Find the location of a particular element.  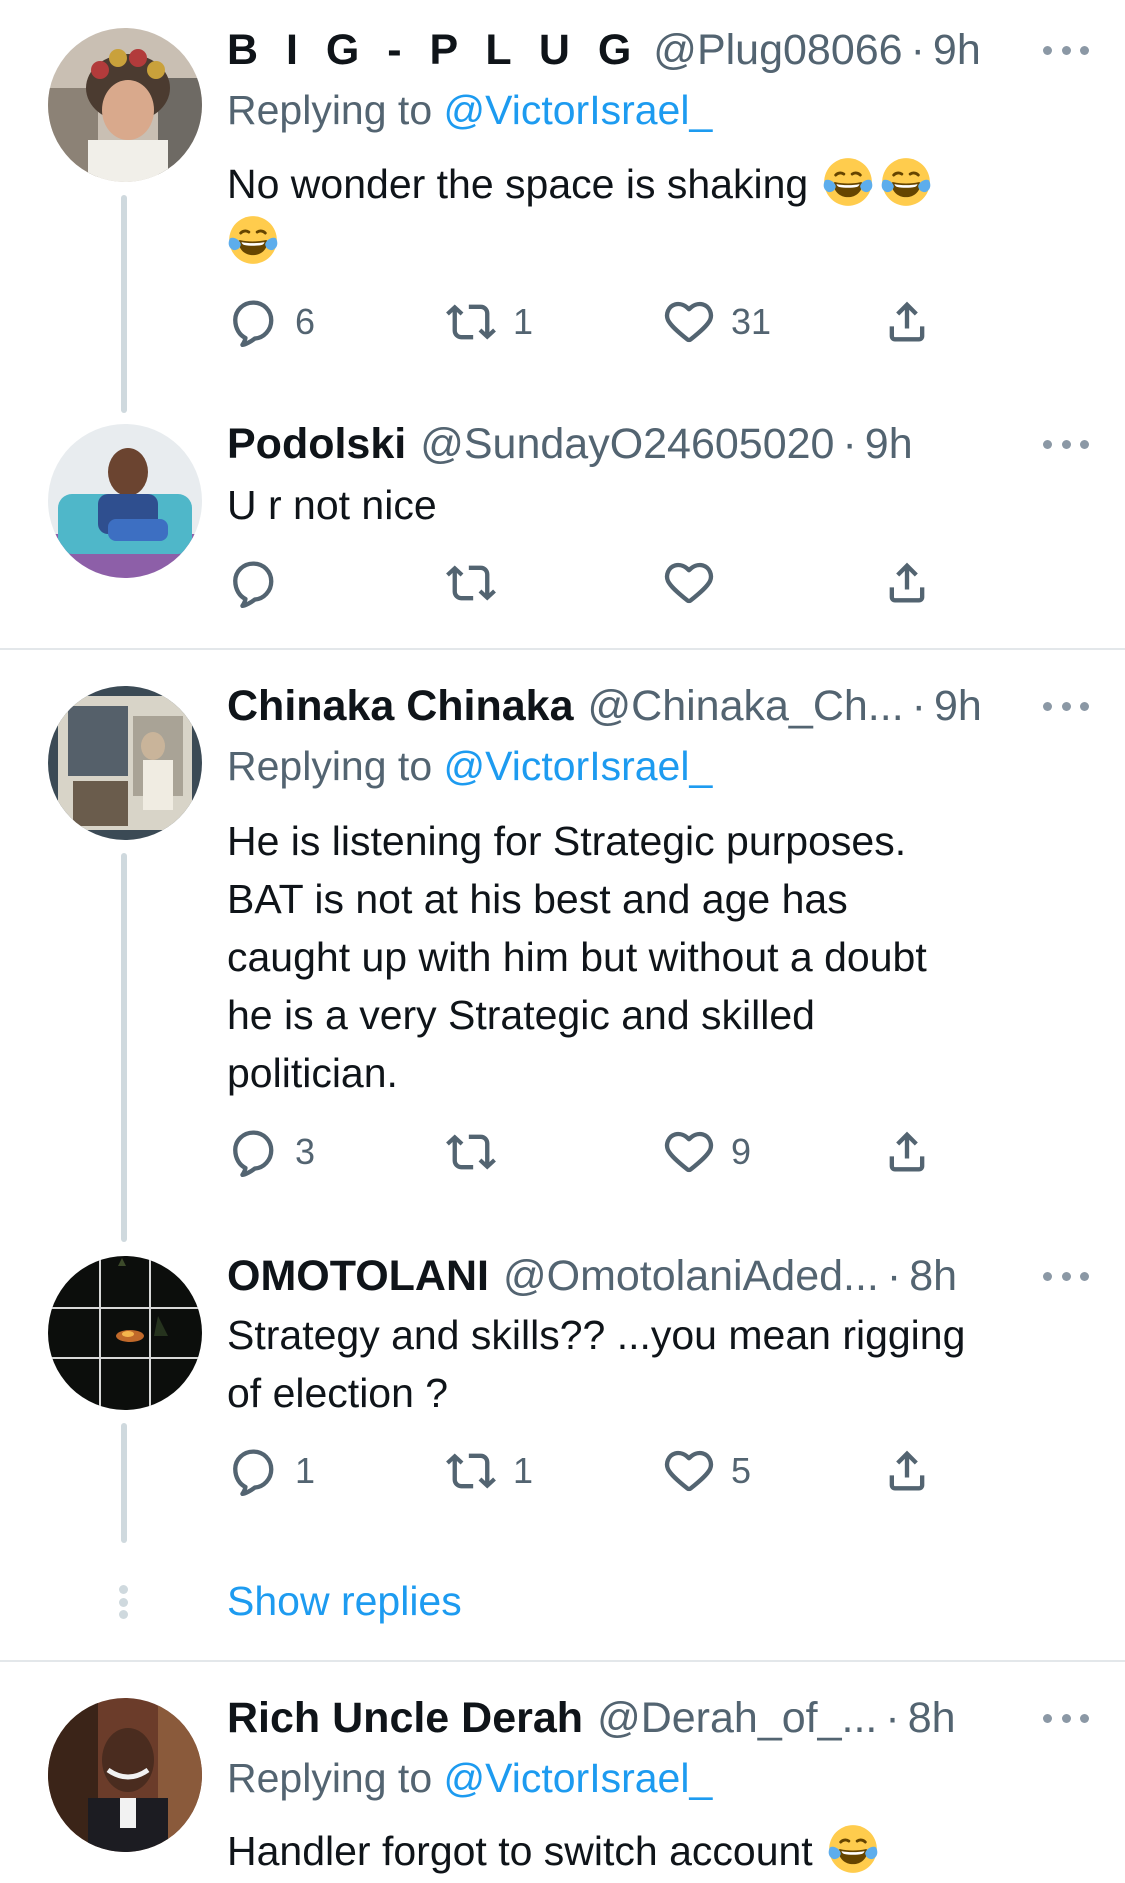

like-button: 31 is located at coordinates (717, 322).